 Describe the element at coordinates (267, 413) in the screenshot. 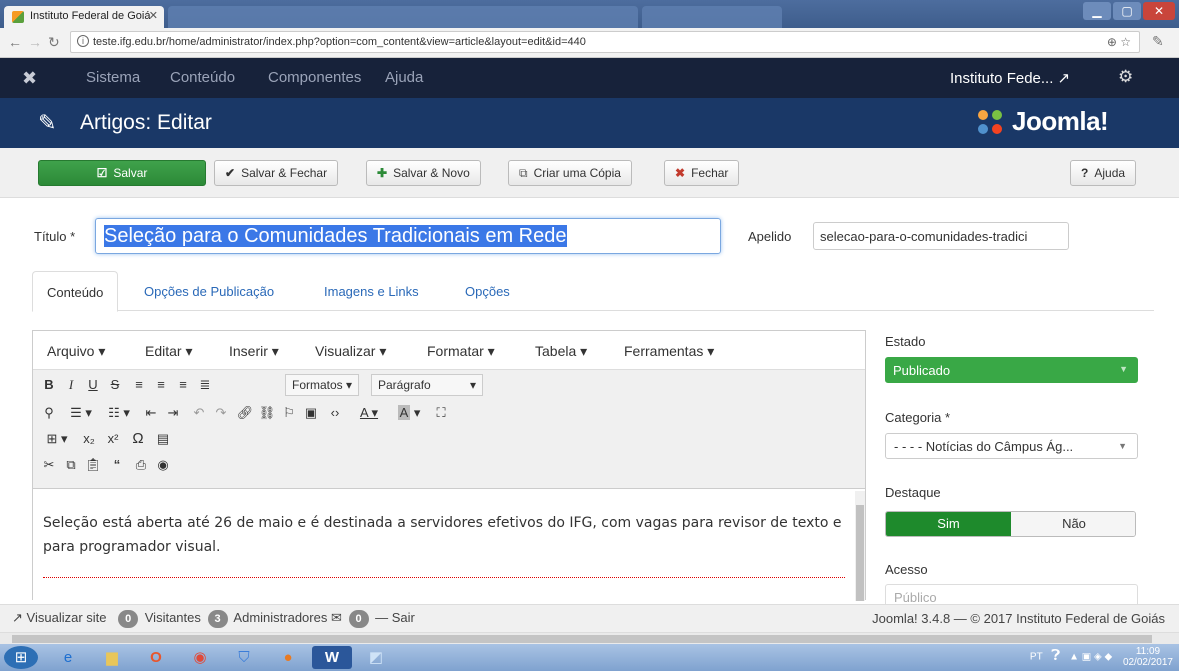

I see `unlink-icon: ⛓︎` at that location.